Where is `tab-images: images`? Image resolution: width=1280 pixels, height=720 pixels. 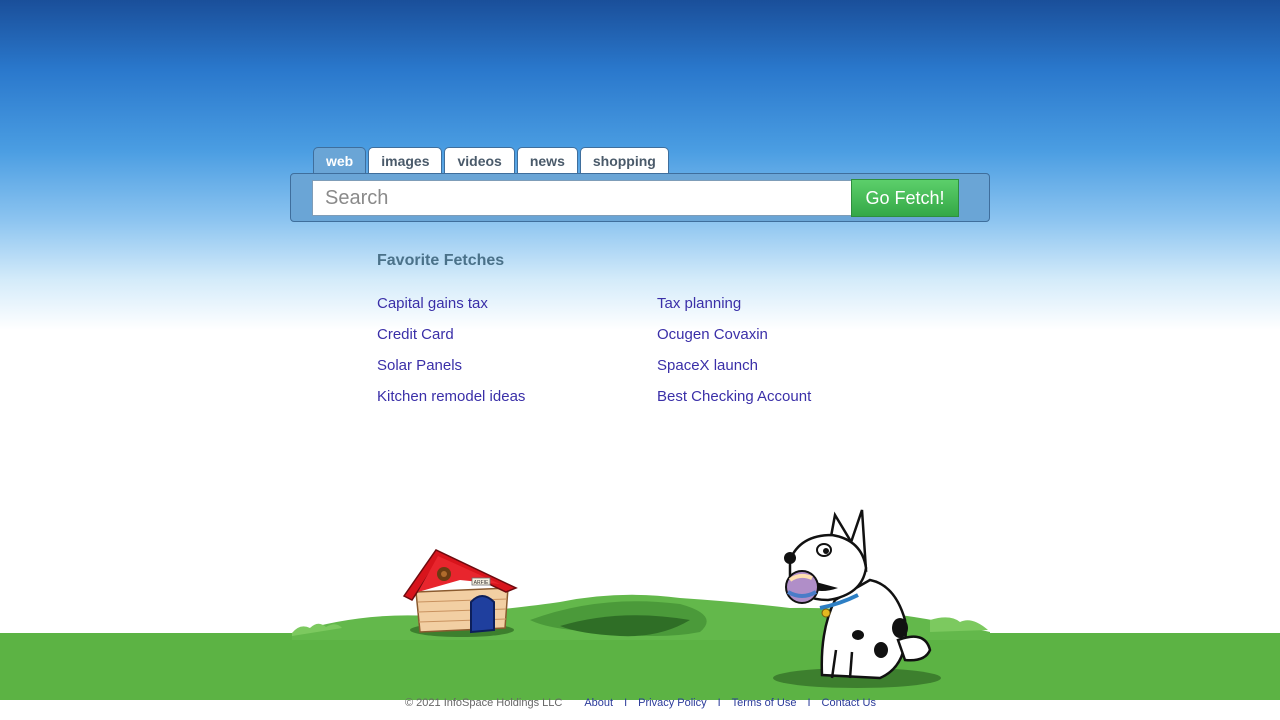 tab-images: images is located at coordinates (405, 160).